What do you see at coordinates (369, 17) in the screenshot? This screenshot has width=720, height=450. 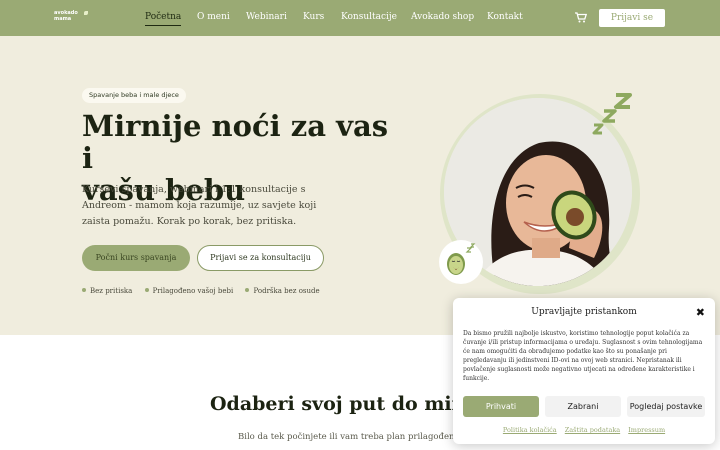 I see `nav-item-konsultacije: Konsultacije` at bounding box center [369, 17].